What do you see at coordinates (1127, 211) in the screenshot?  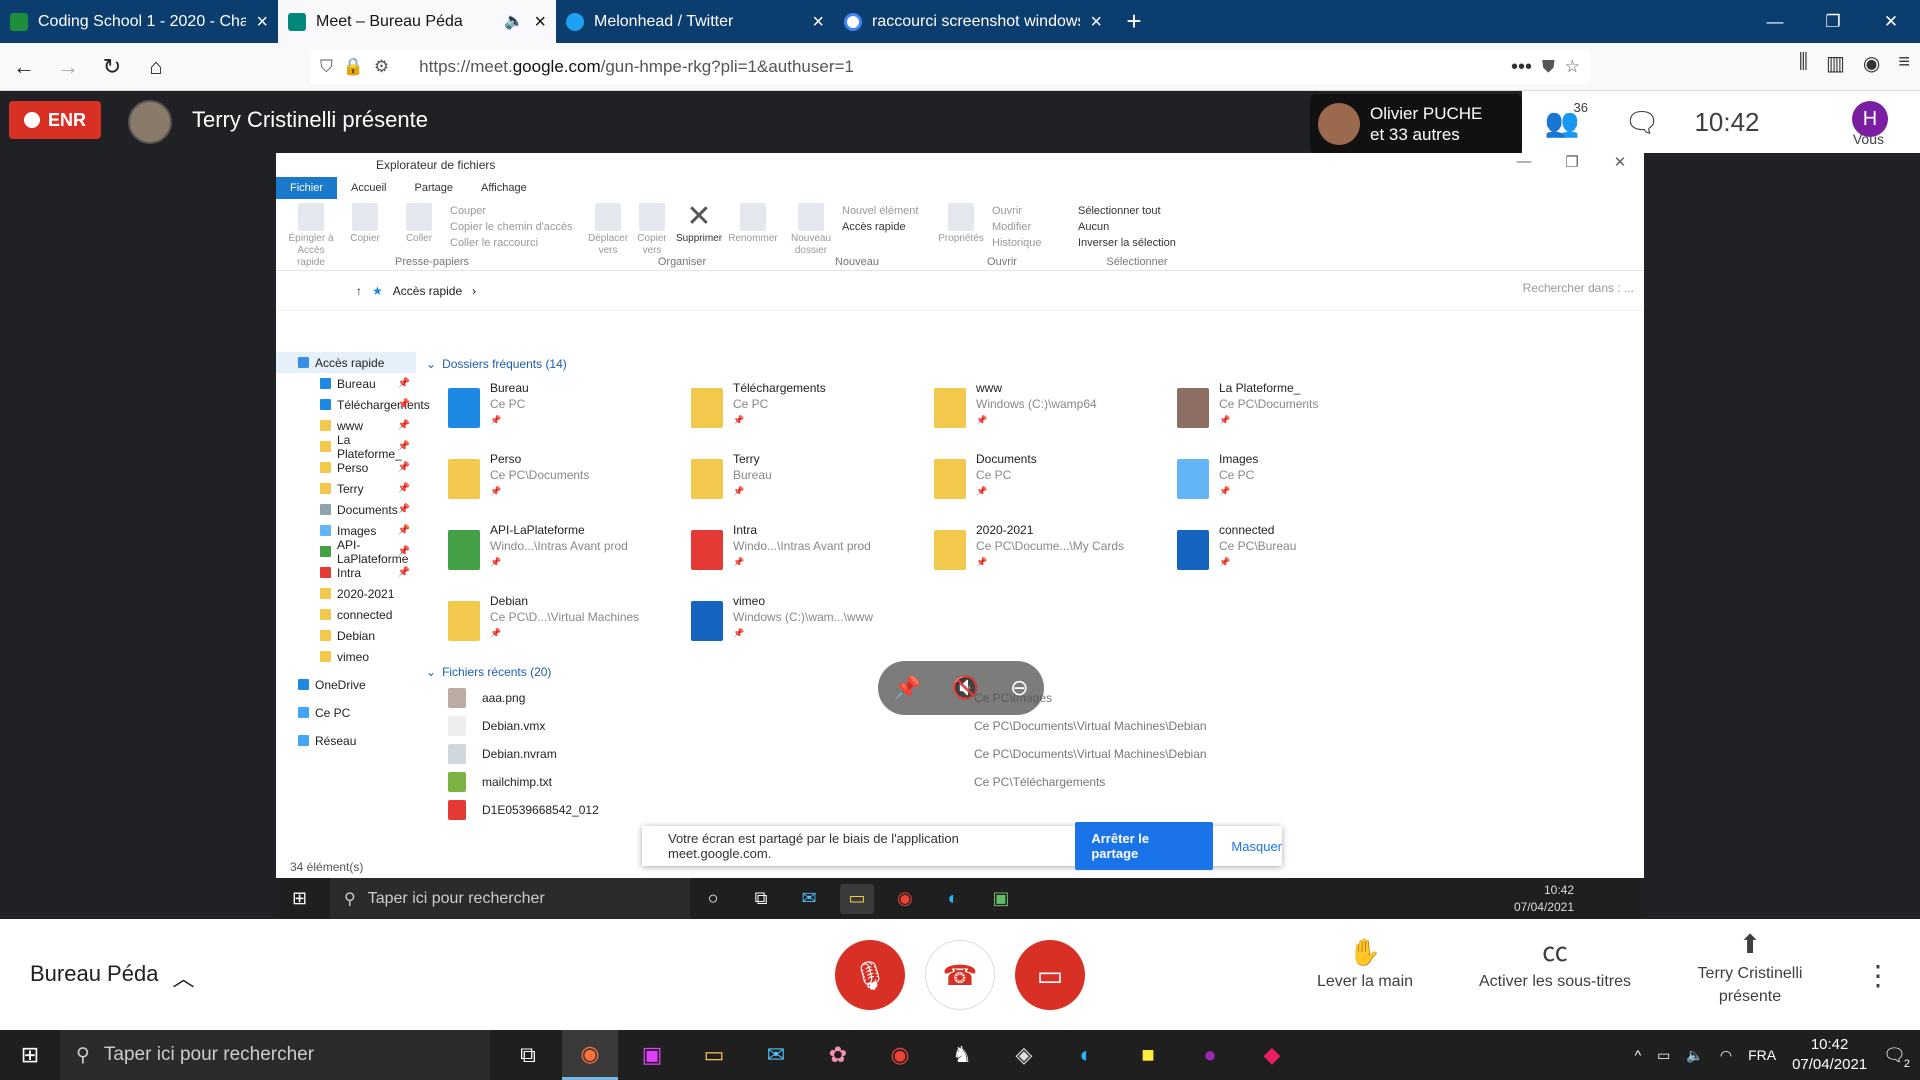 I see `select-all-button: Sélectionner tout` at bounding box center [1127, 211].